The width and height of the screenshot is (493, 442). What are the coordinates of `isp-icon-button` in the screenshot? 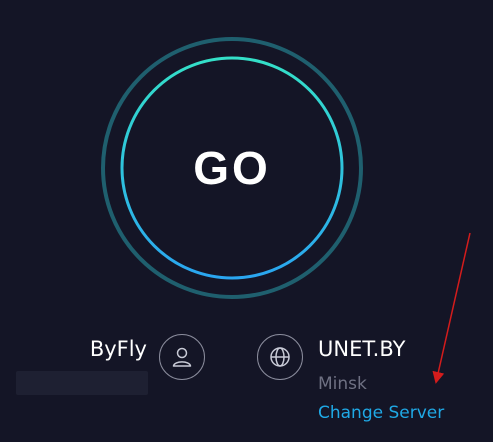 It's located at (182, 357).